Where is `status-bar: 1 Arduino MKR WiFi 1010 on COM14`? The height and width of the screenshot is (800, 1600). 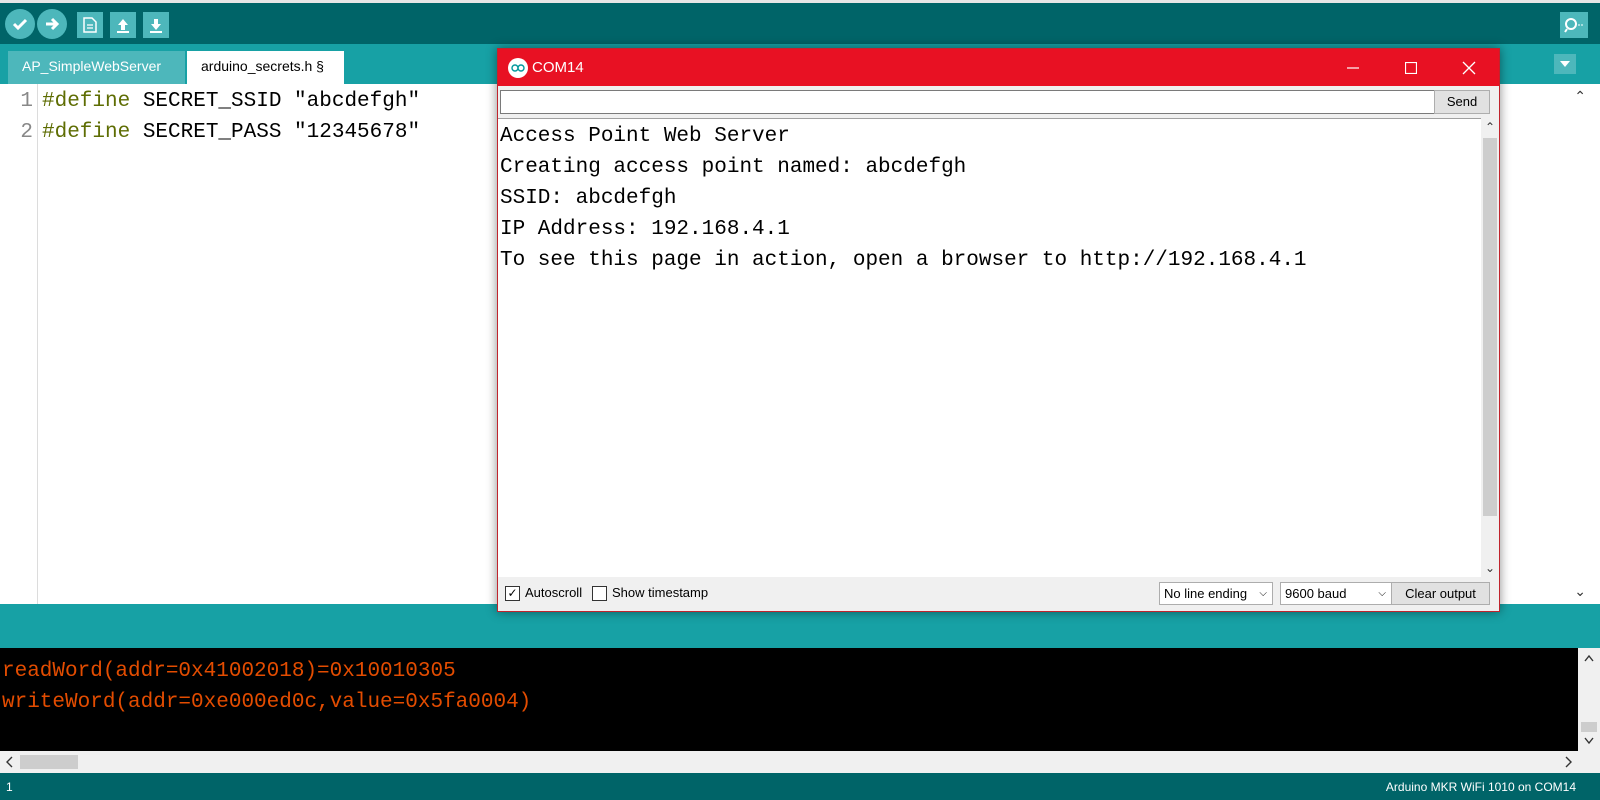 status-bar: 1 Arduino MKR WiFi 1010 on COM14 is located at coordinates (800, 786).